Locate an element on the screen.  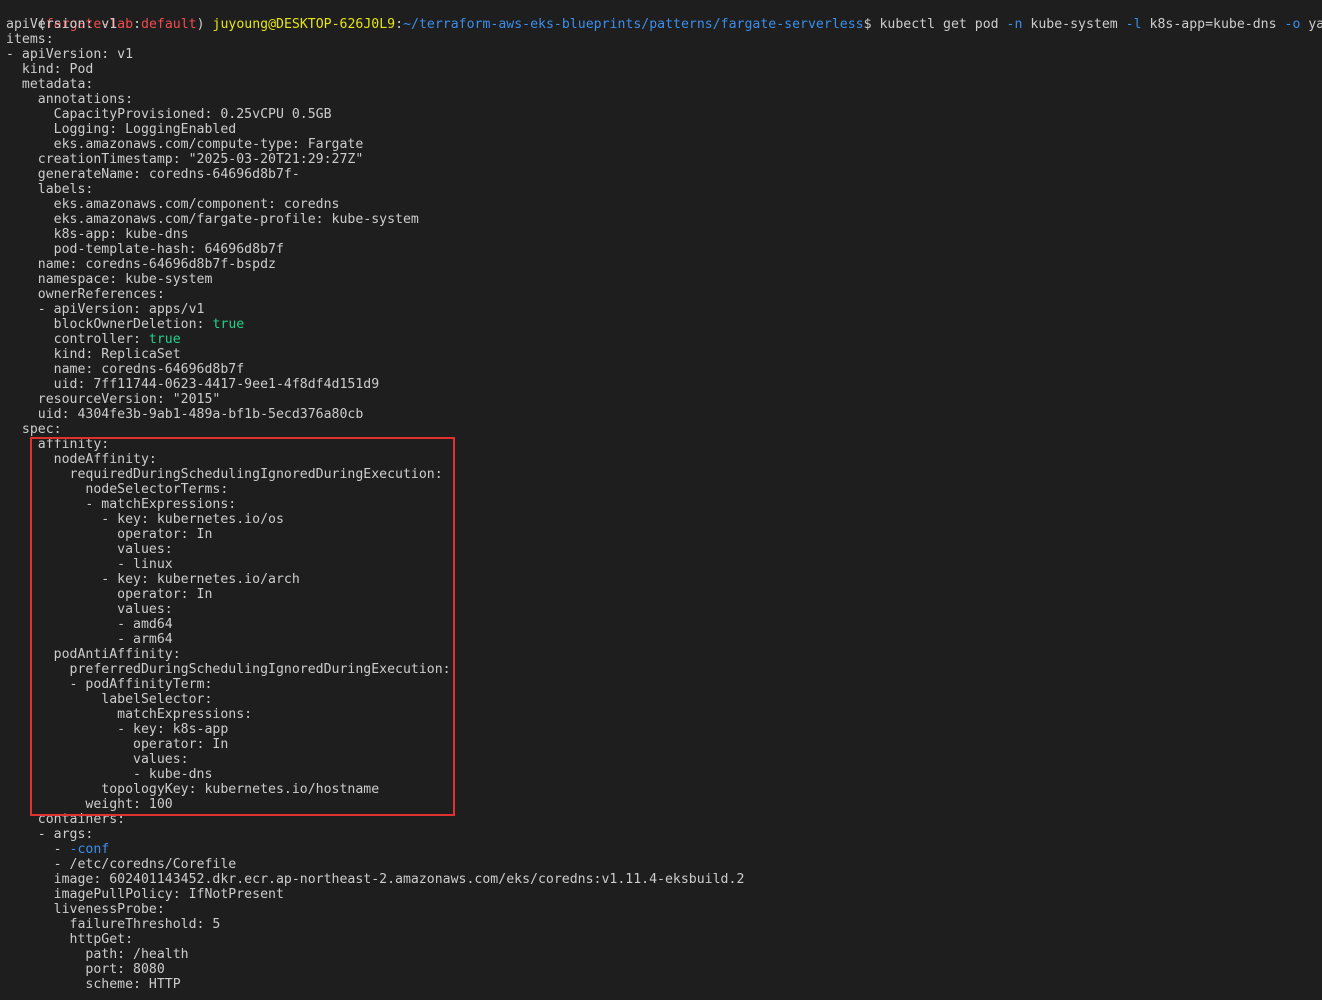
yaml-text: - linux is located at coordinates (89, 564).